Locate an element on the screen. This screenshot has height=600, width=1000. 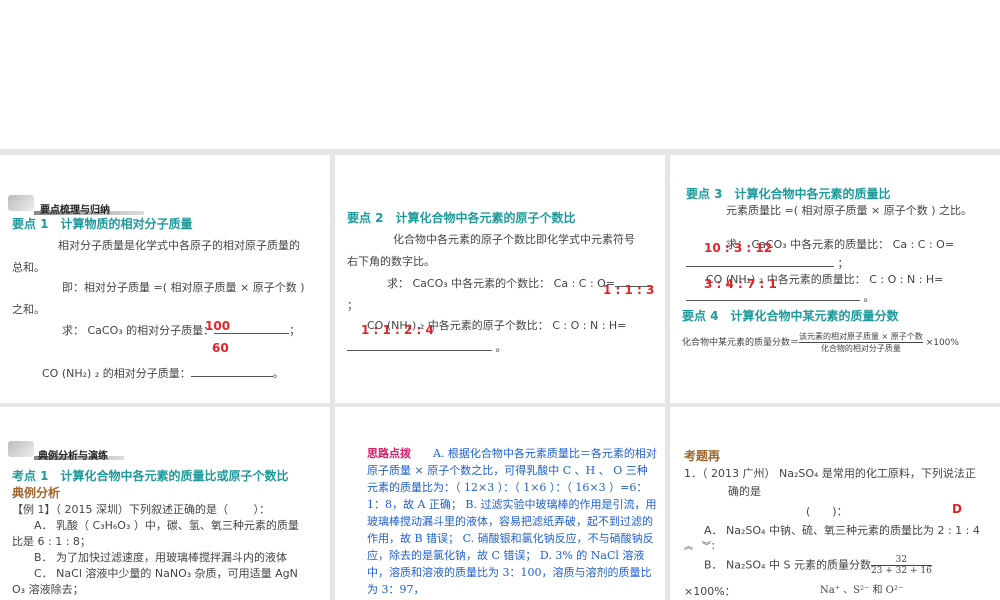
book-icon is located at coordinates (21, 203).